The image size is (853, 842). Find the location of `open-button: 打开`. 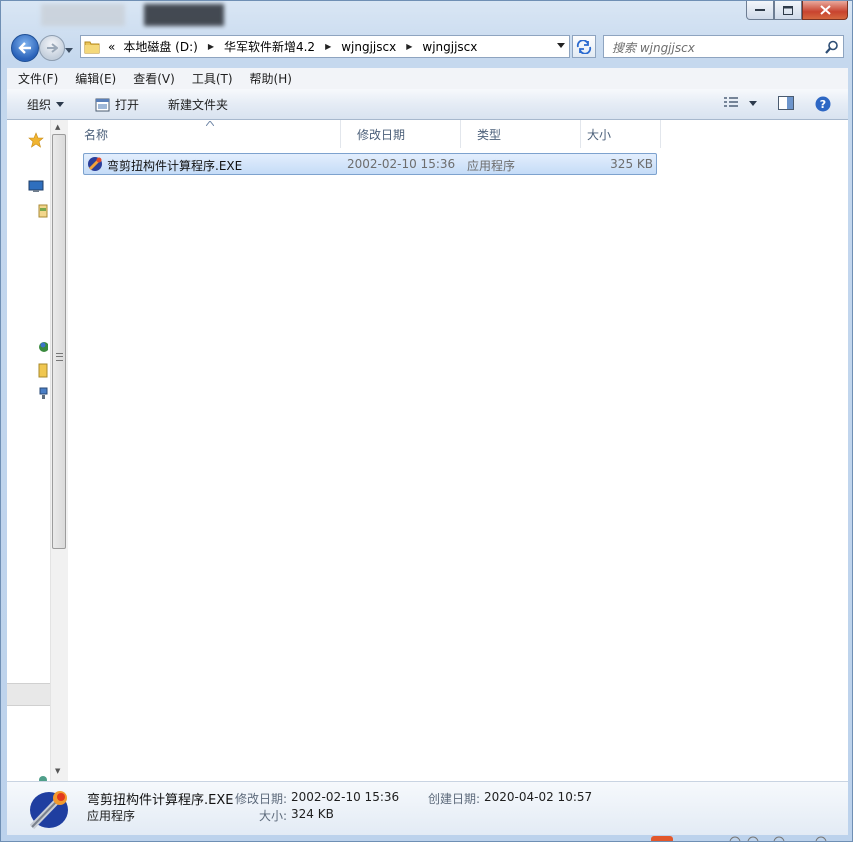

open-button: 打开 is located at coordinates (117, 104).